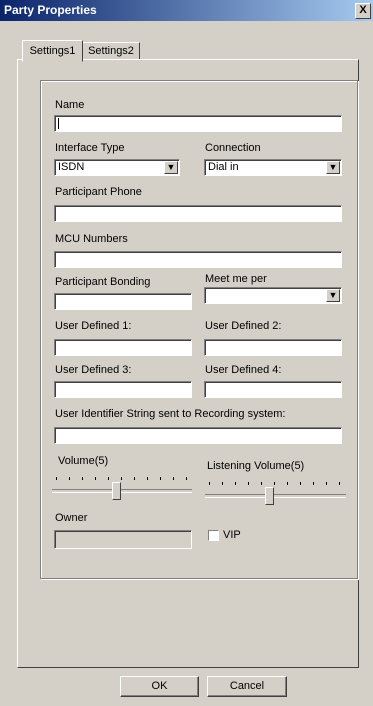 This screenshot has height=706, width=373. Describe the element at coordinates (198, 213) in the screenshot. I see `participant-phone-field` at that location.